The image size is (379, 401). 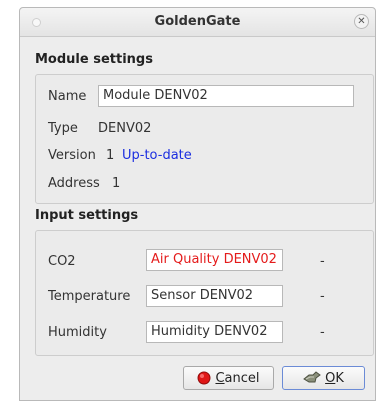 What do you see at coordinates (157, 155) in the screenshot?
I see `version-status-link: Up-to-date` at bounding box center [157, 155].